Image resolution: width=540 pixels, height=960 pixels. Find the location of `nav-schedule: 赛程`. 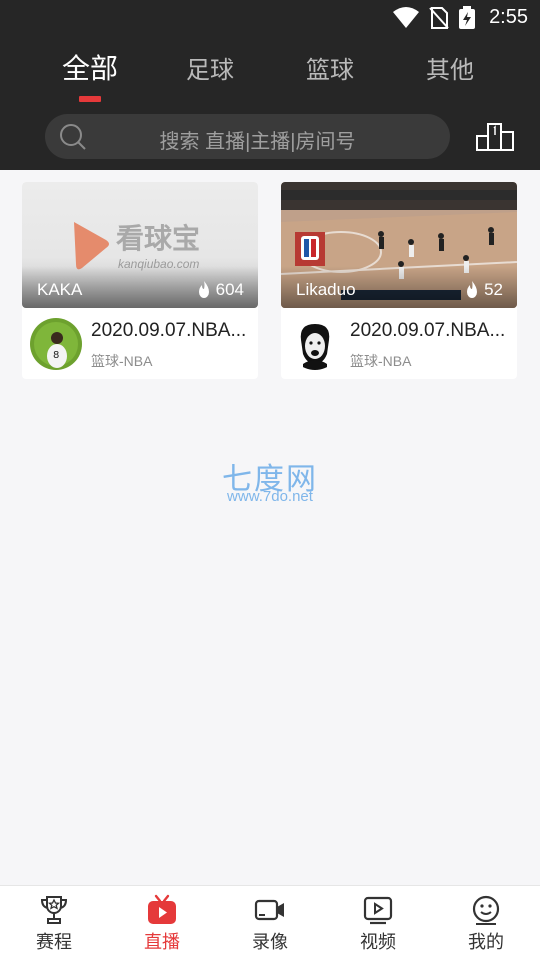

nav-schedule: 赛程 is located at coordinates (54, 923).